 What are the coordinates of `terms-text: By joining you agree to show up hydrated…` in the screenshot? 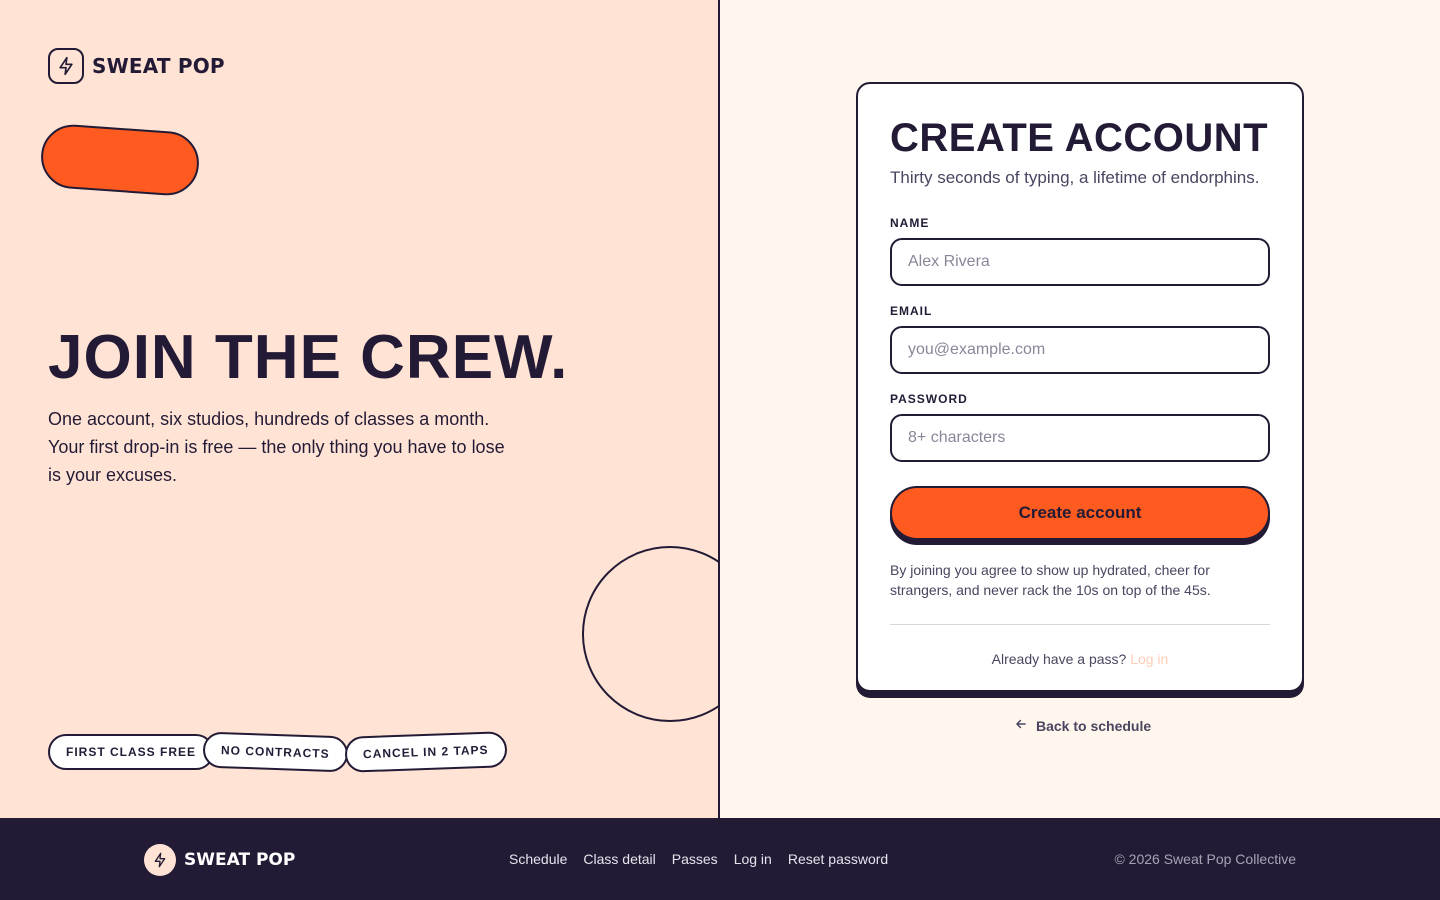 It's located at (1050, 580).